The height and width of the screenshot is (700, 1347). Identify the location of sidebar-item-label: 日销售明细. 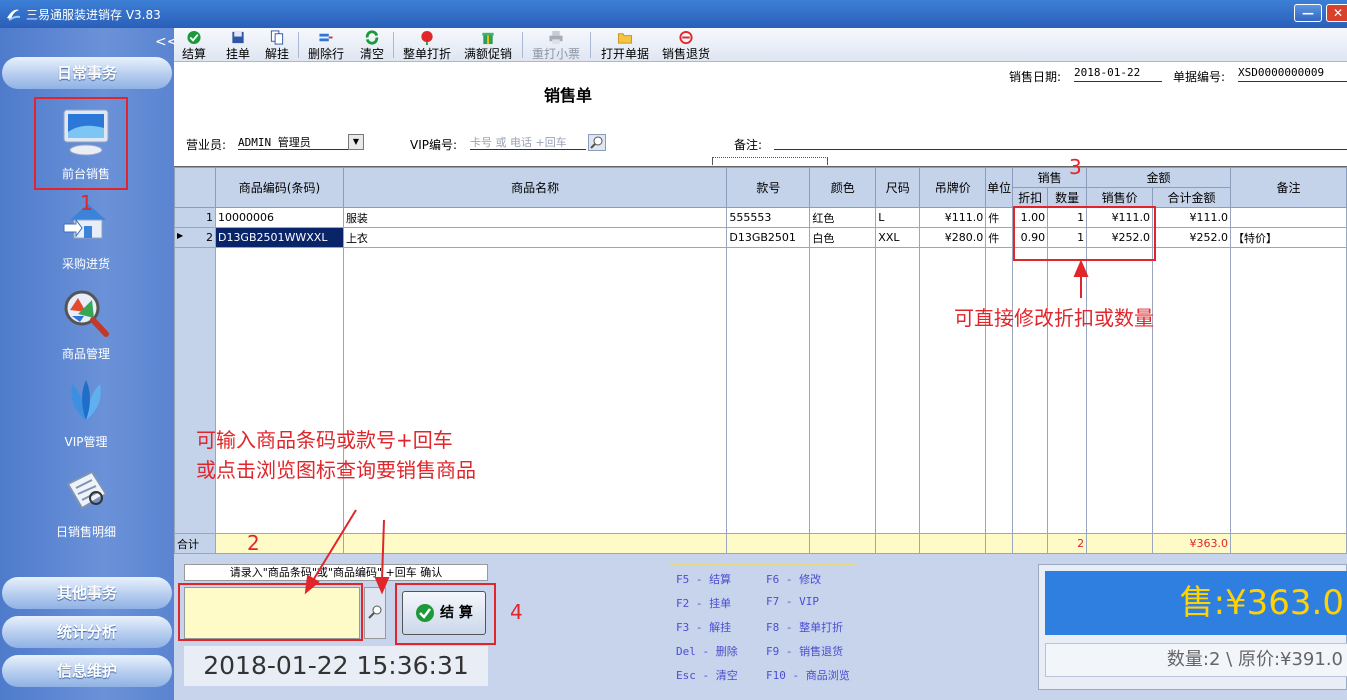
(85, 532).